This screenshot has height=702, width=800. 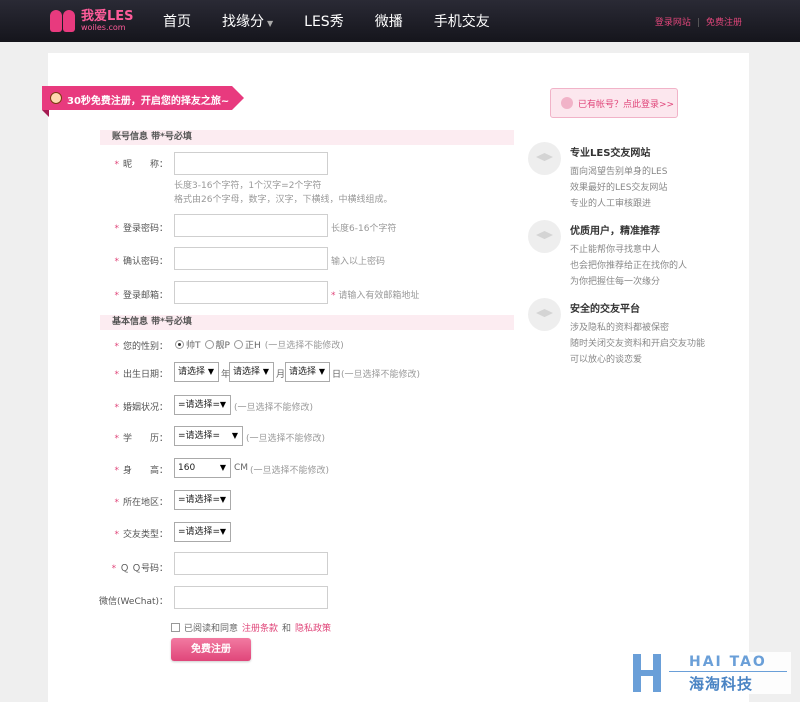 What do you see at coordinates (270, 23) in the screenshot?
I see `chevron-down-icon: ▼` at bounding box center [270, 23].